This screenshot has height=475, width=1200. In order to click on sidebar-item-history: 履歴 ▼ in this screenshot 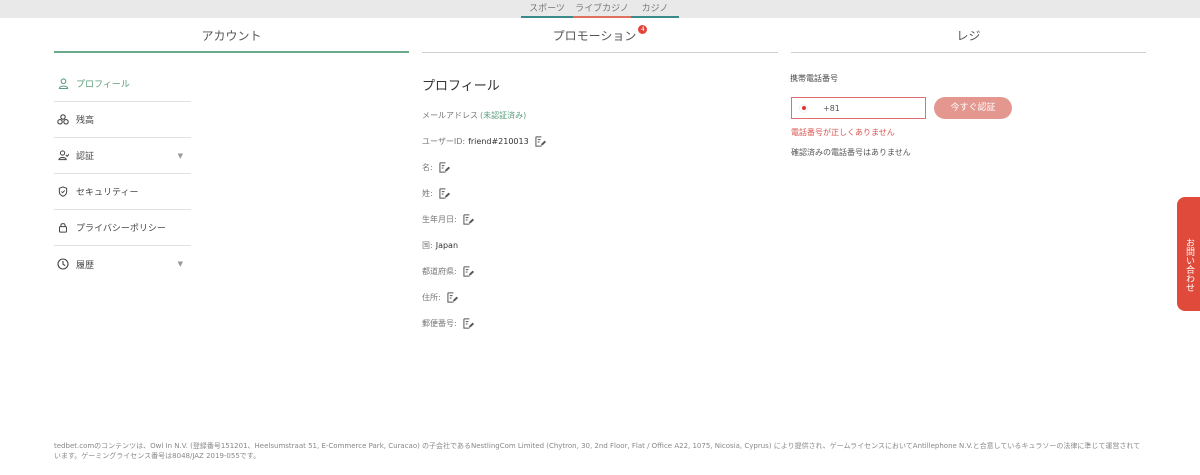, I will do `click(122, 264)`.